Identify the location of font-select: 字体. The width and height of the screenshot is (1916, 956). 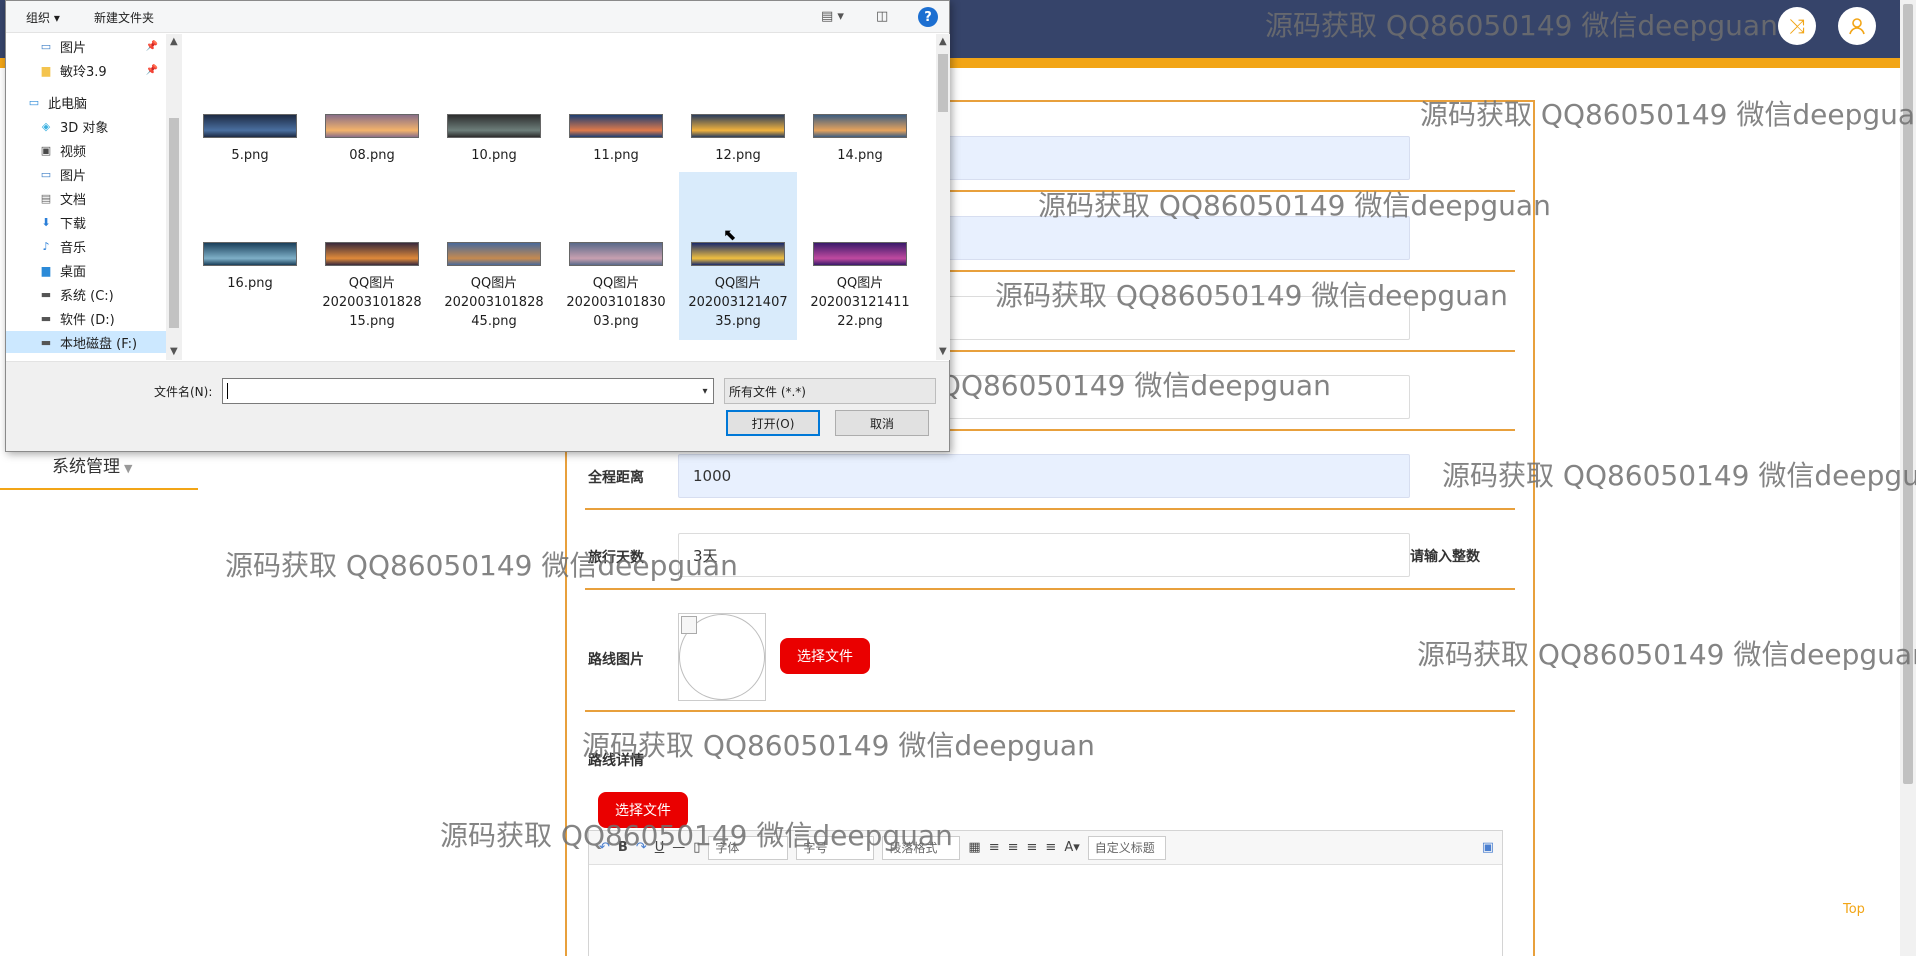
(748, 847).